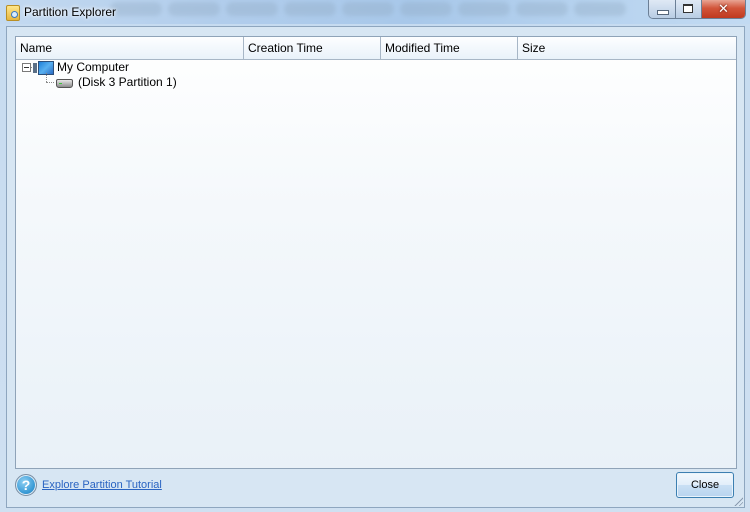 This screenshot has height=512, width=750. What do you see at coordinates (93, 67) in the screenshot?
I see `tree-item-label: My Computer` at bounding box center [93, 67].